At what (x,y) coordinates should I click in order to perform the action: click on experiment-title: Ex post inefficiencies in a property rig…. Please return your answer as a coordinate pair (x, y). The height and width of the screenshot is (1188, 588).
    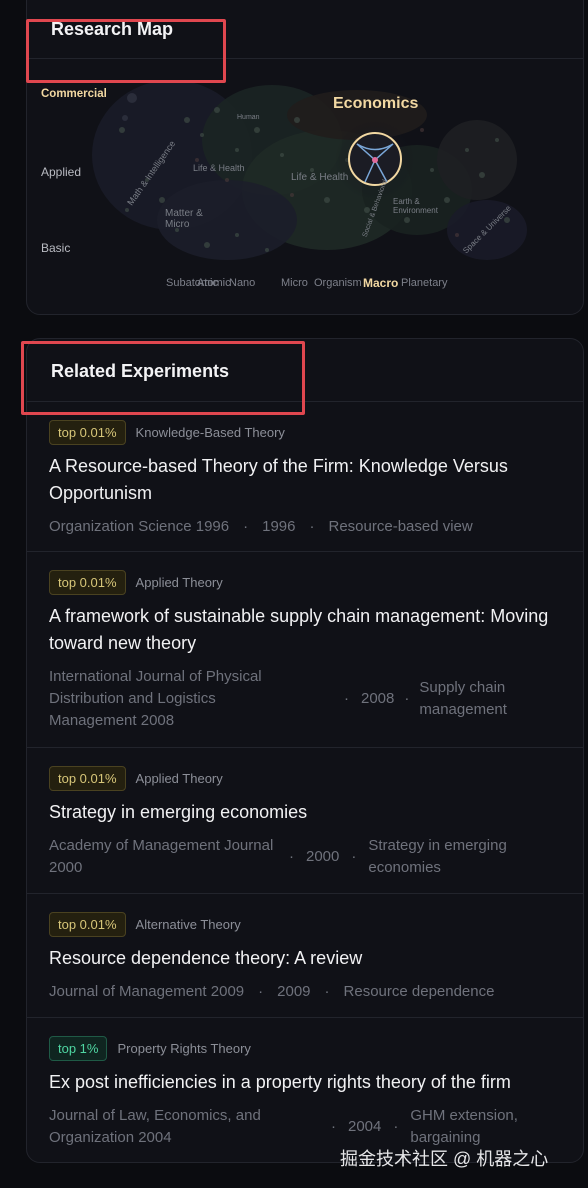
    Looking at the image, I should click on (306, 1082).